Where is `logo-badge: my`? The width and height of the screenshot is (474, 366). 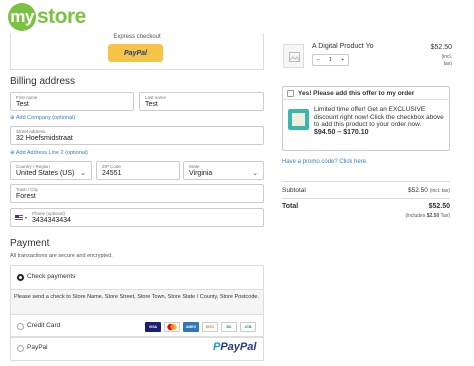 logo-badge: my is located at coordinates (22, 17).